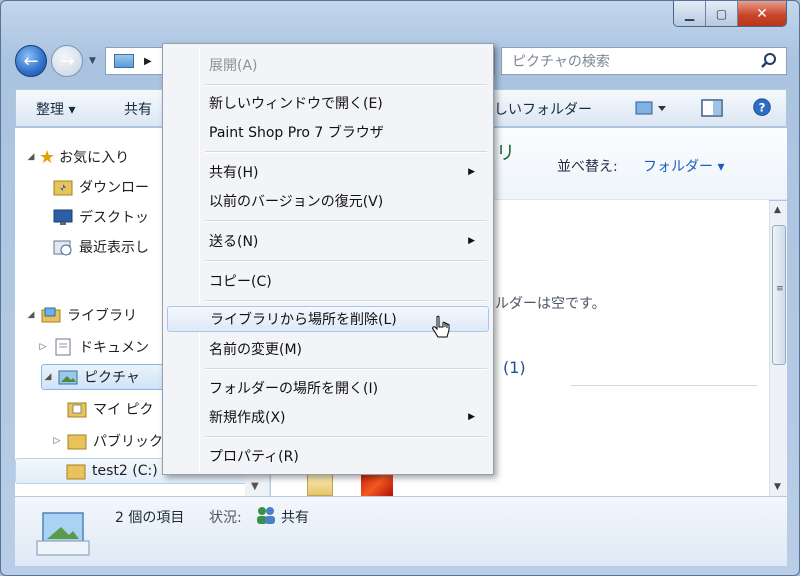 This screenshot has height=576, width=800. I want to click on group-divider, so click(664, 385).